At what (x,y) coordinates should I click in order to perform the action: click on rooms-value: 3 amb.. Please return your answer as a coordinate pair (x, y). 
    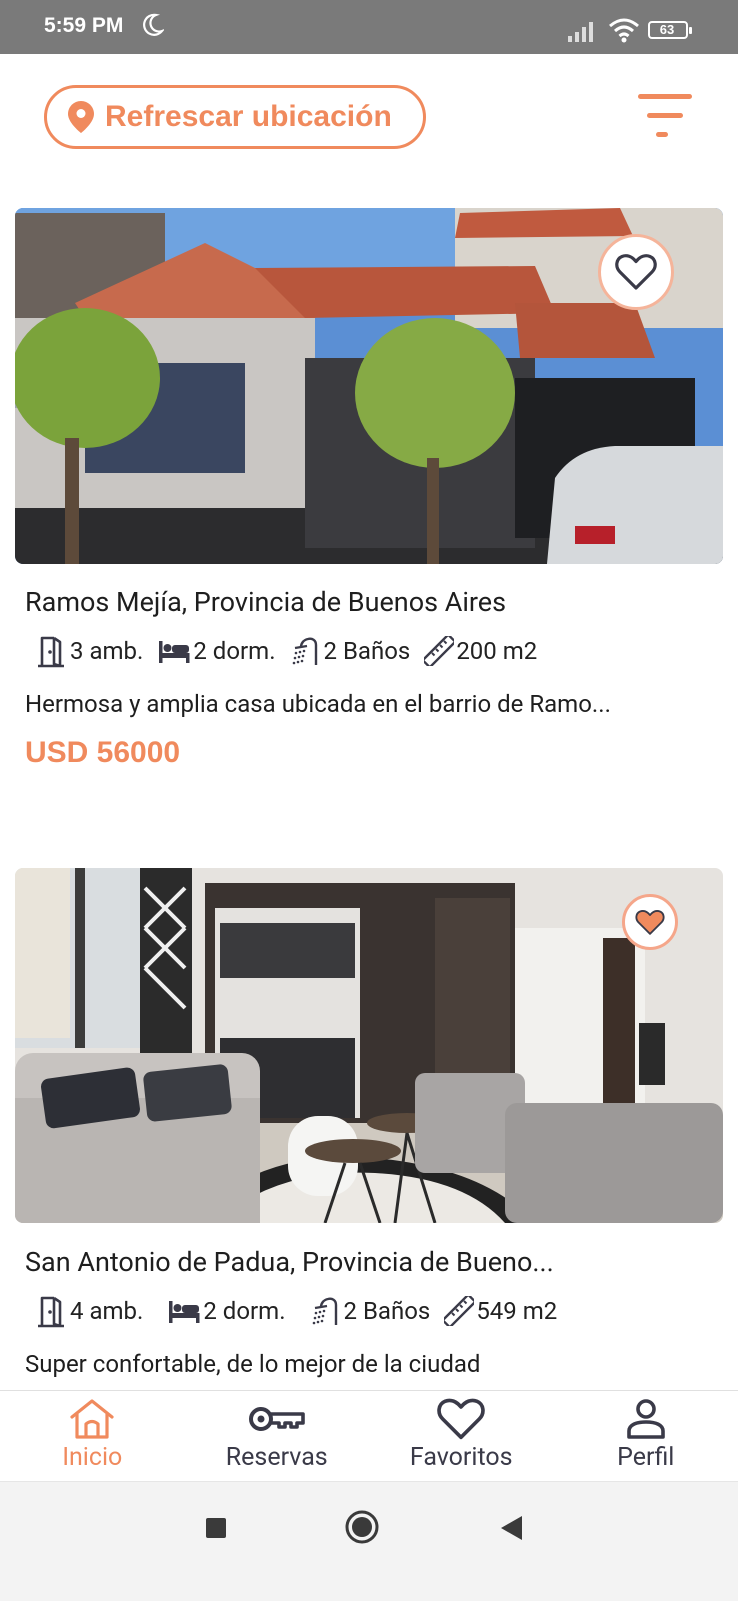
    Looking at the image, I should click on (106, 651).